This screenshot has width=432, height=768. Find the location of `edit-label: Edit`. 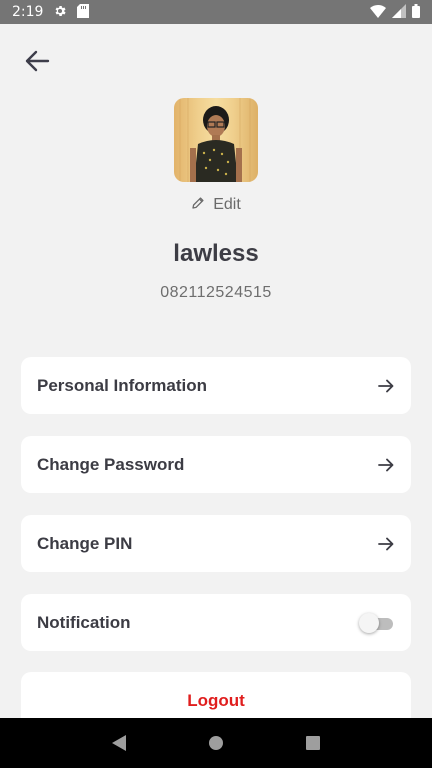

edit-label: Edit is located at coordinates (227, 204).